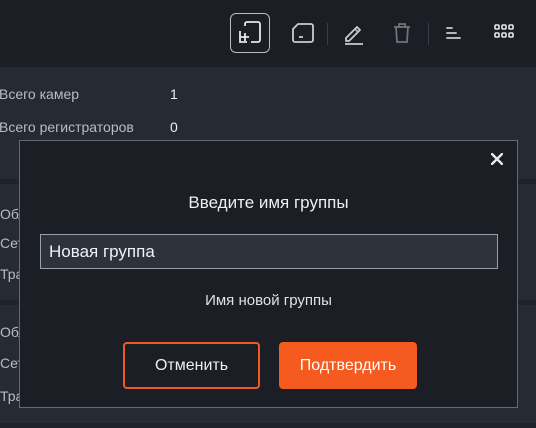 This screenshot has height=428, width=536. Describe the element at coordinates (40, 94) in the screenshot. I see `cameras-label: Всего камер` at that location.